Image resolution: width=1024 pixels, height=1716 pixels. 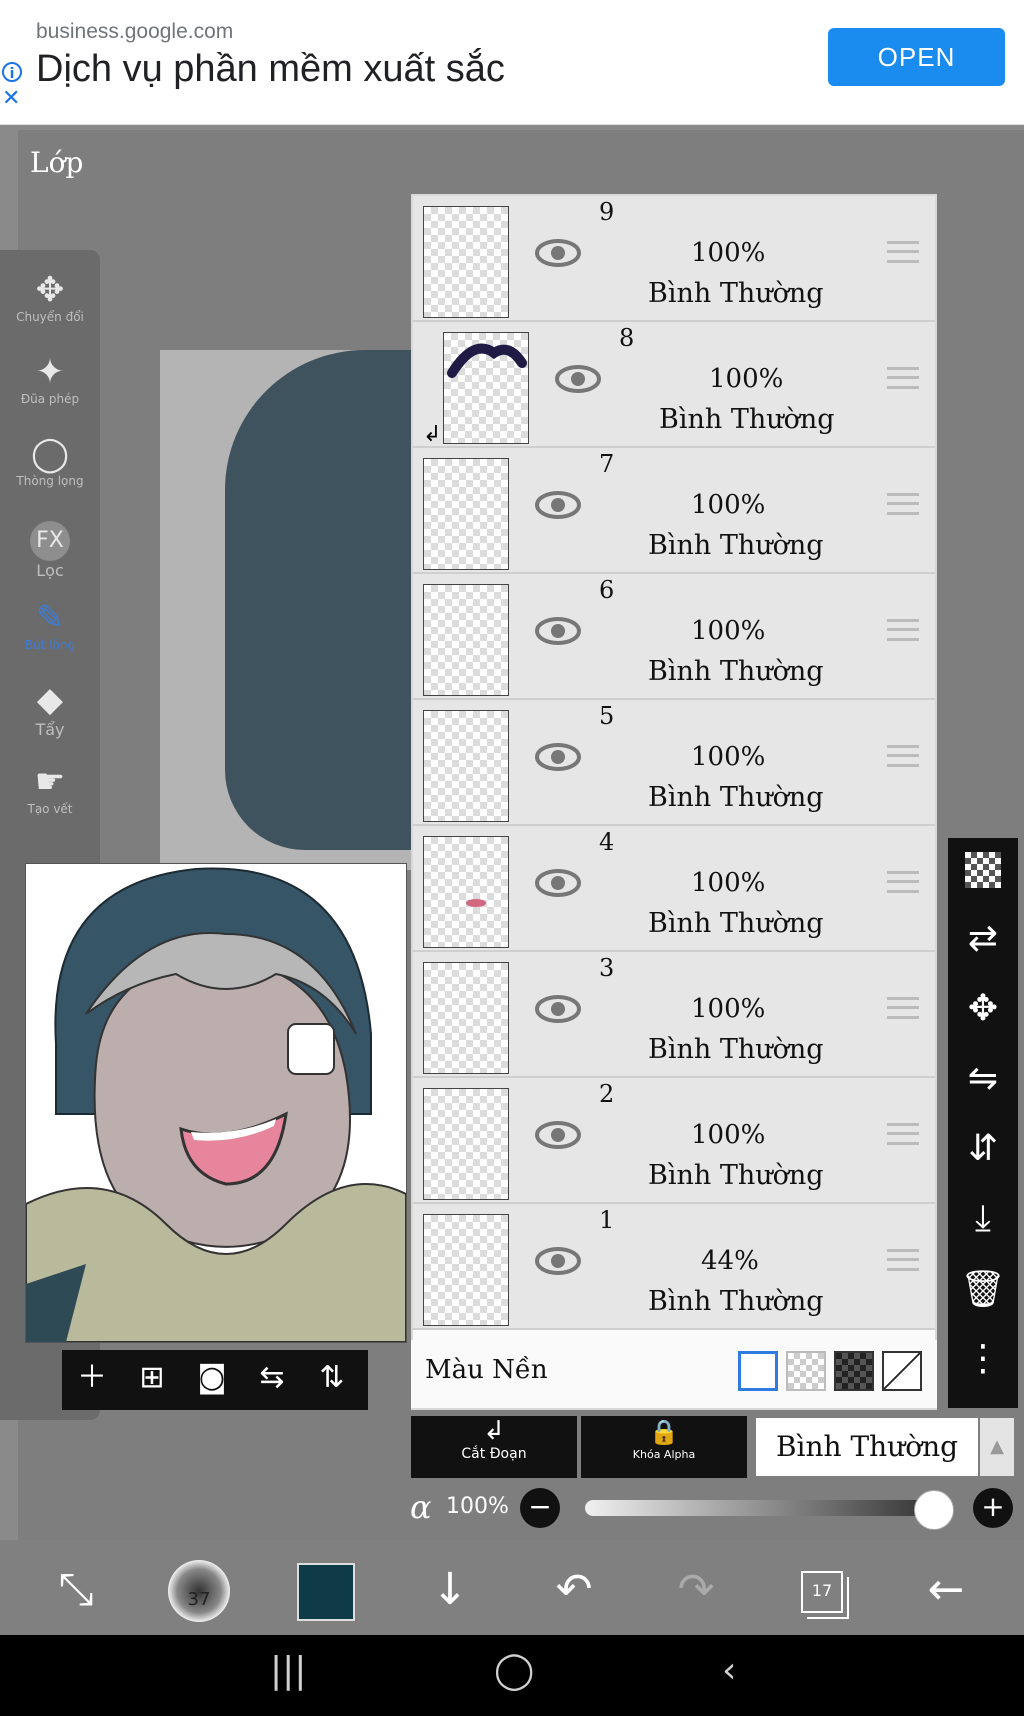 I want to click on clip-arrow-icon: ↲, so click(x=432, y=434).